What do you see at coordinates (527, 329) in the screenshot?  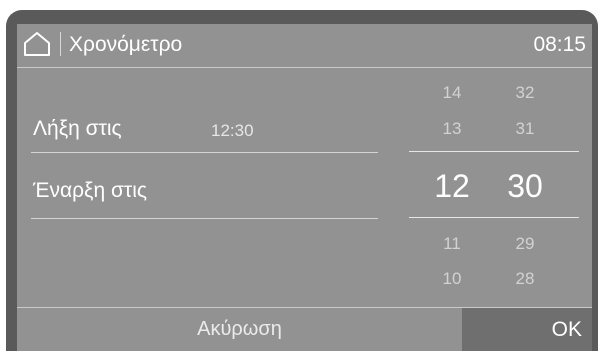 I see `ok-button: OK` at bounding box center [527, 329].